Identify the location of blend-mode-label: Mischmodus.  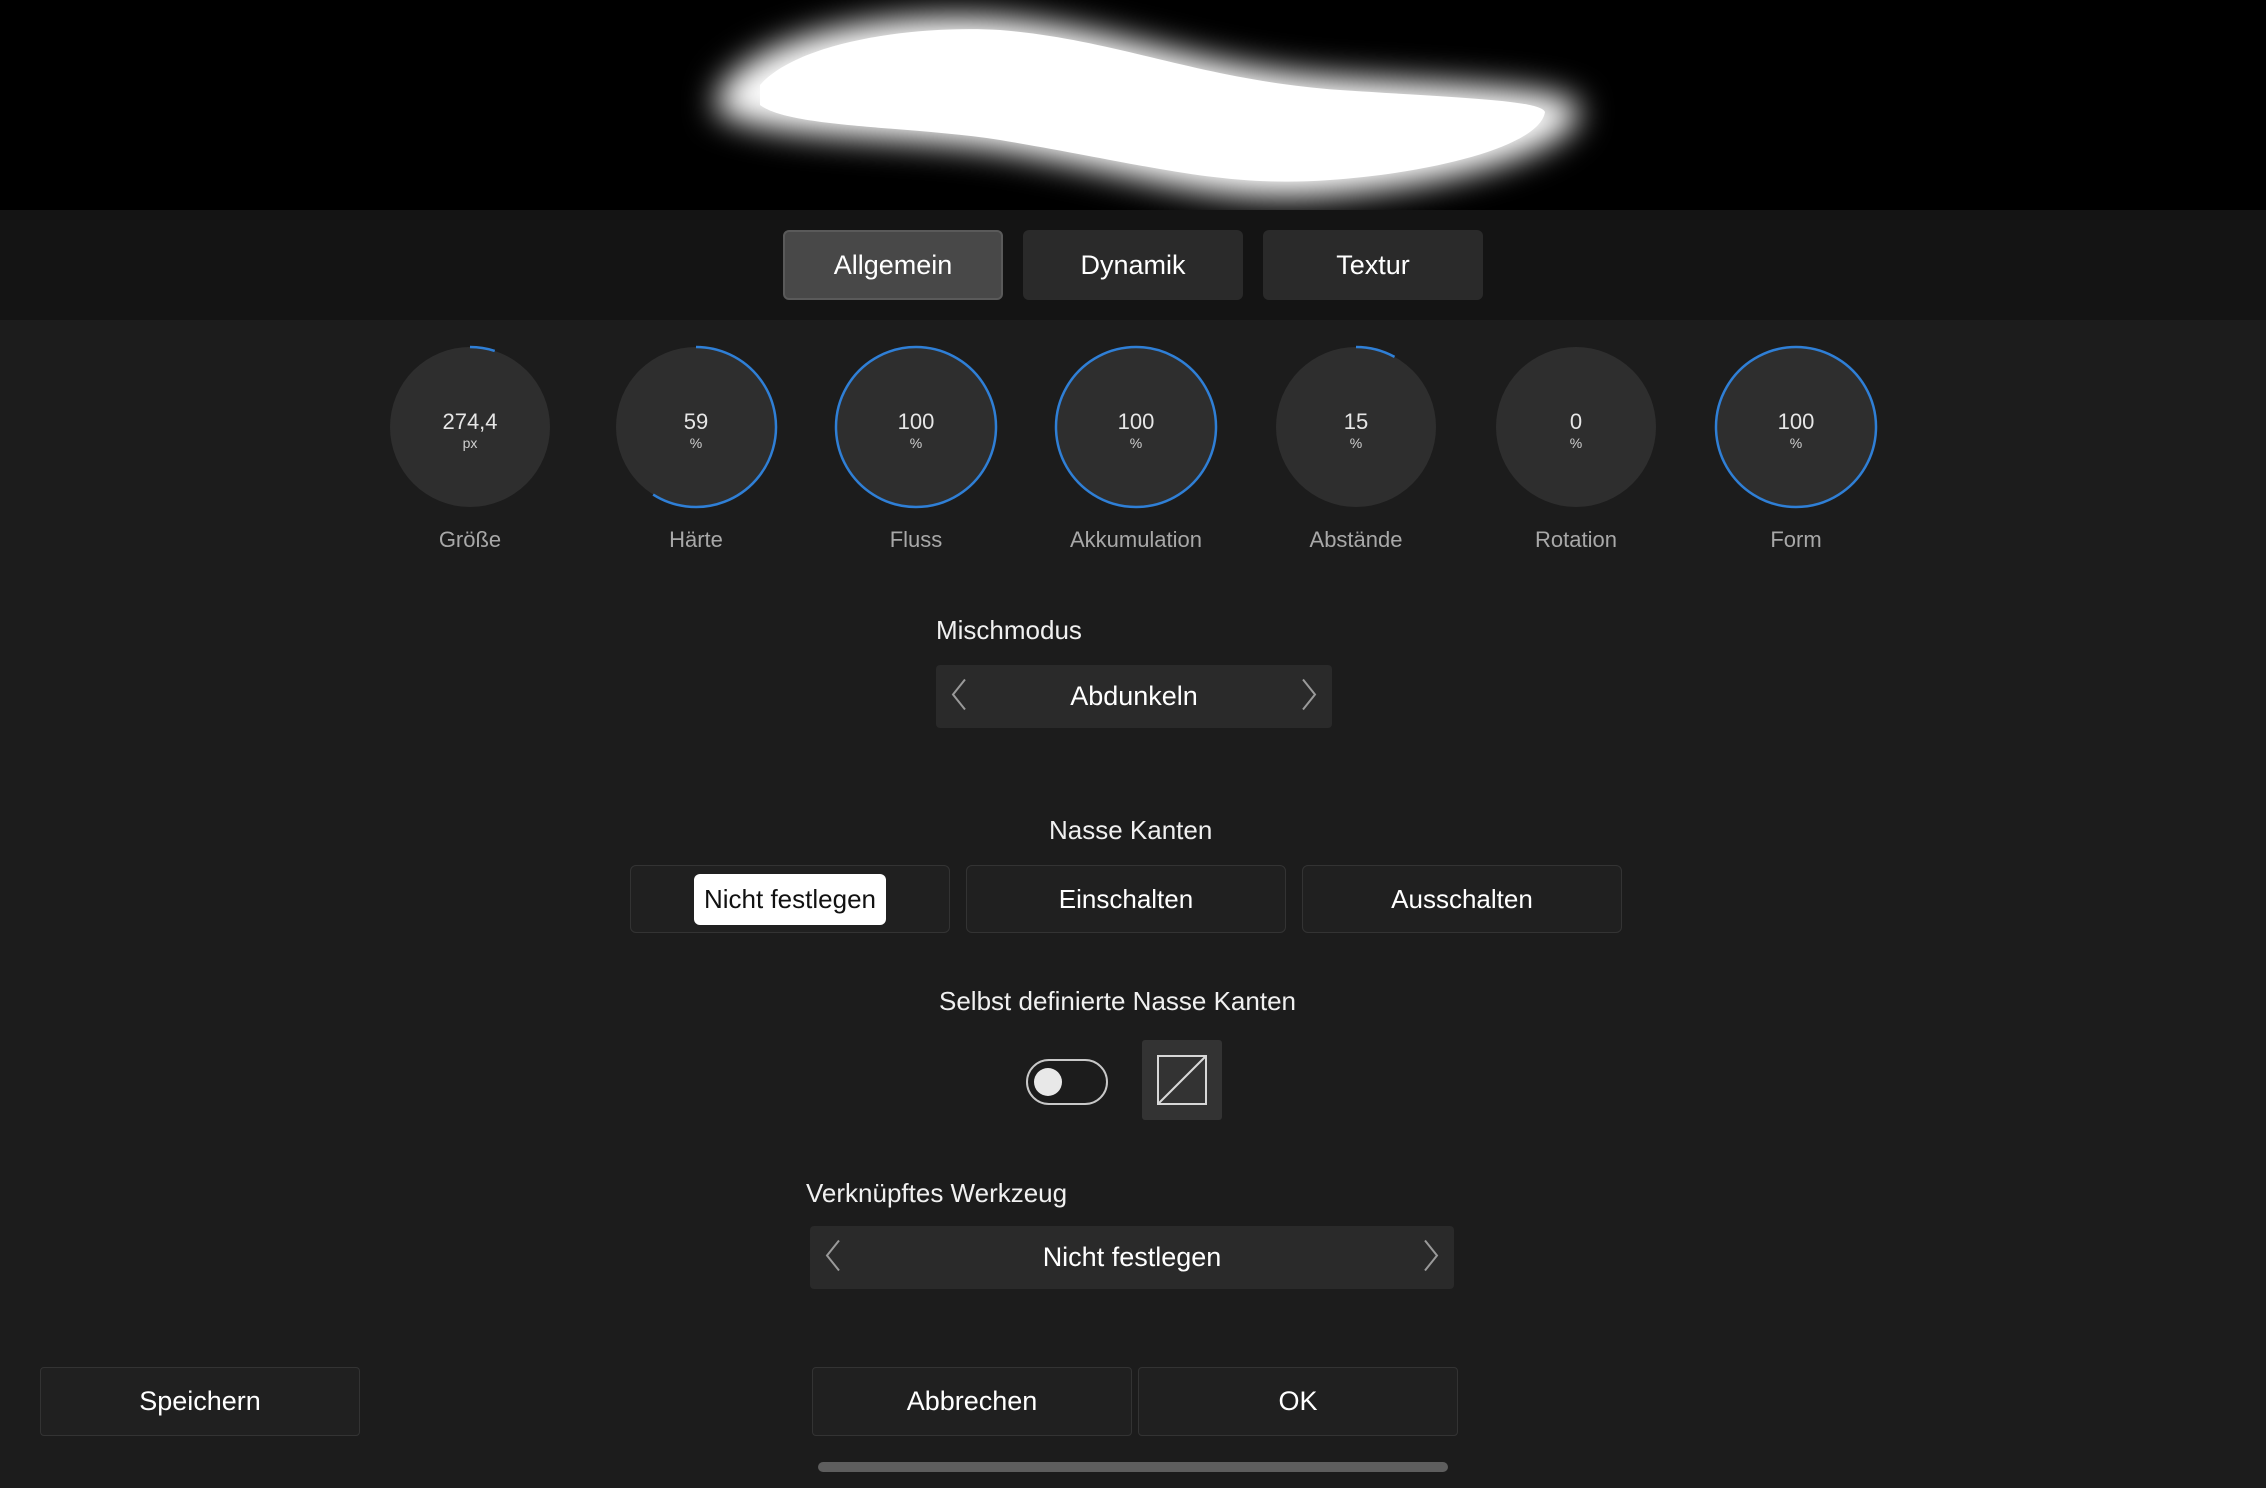
(1009, 630).